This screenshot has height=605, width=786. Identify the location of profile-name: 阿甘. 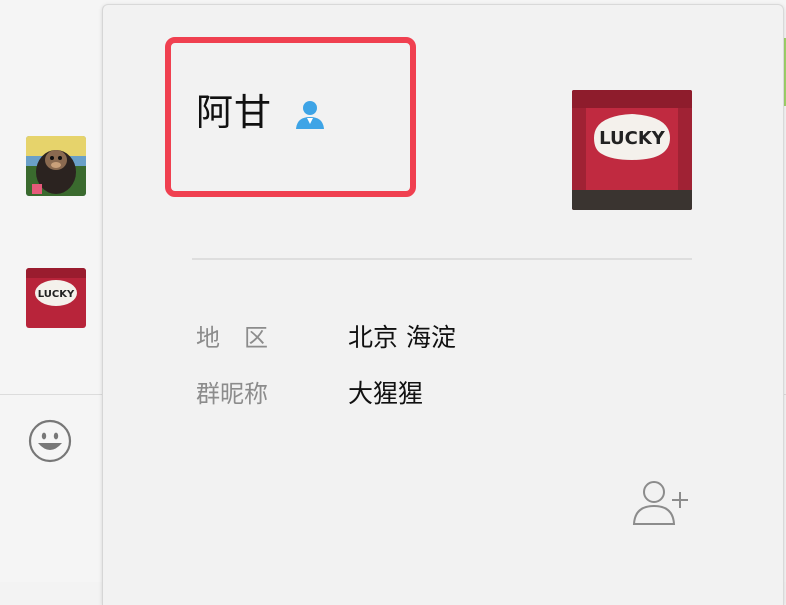
(234, 112).